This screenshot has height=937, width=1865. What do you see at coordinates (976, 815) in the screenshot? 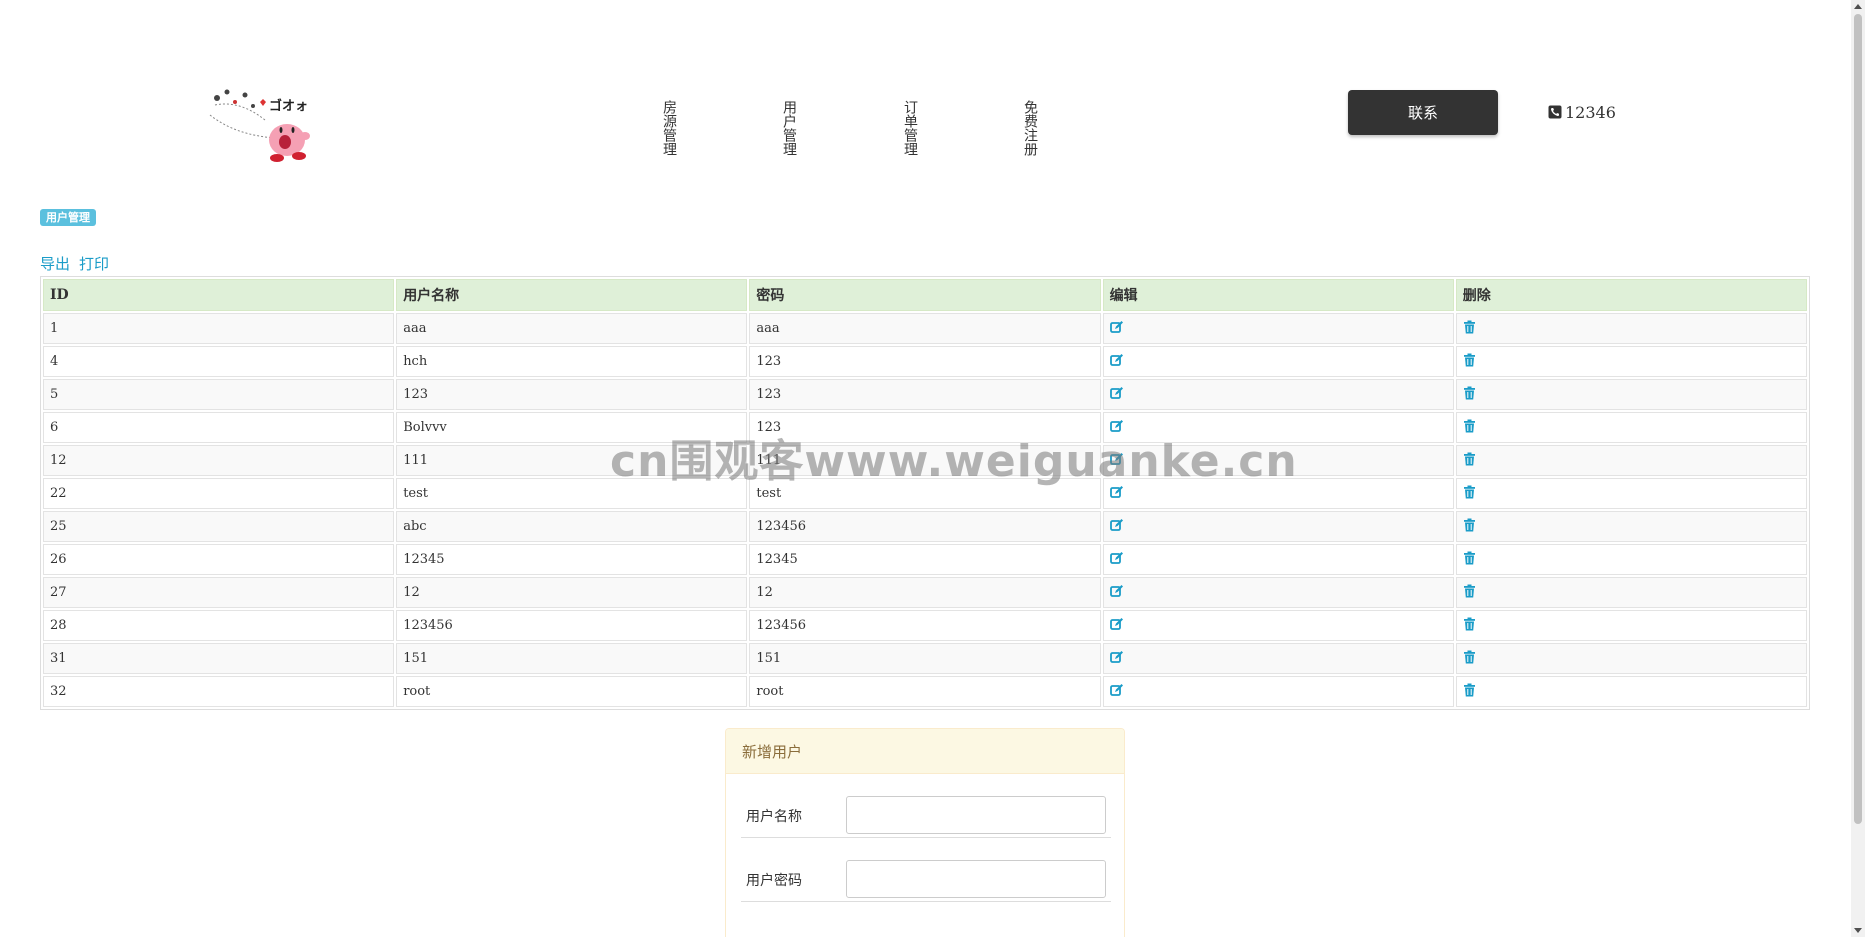
I see `username-input` at bounding box center [976, 815].